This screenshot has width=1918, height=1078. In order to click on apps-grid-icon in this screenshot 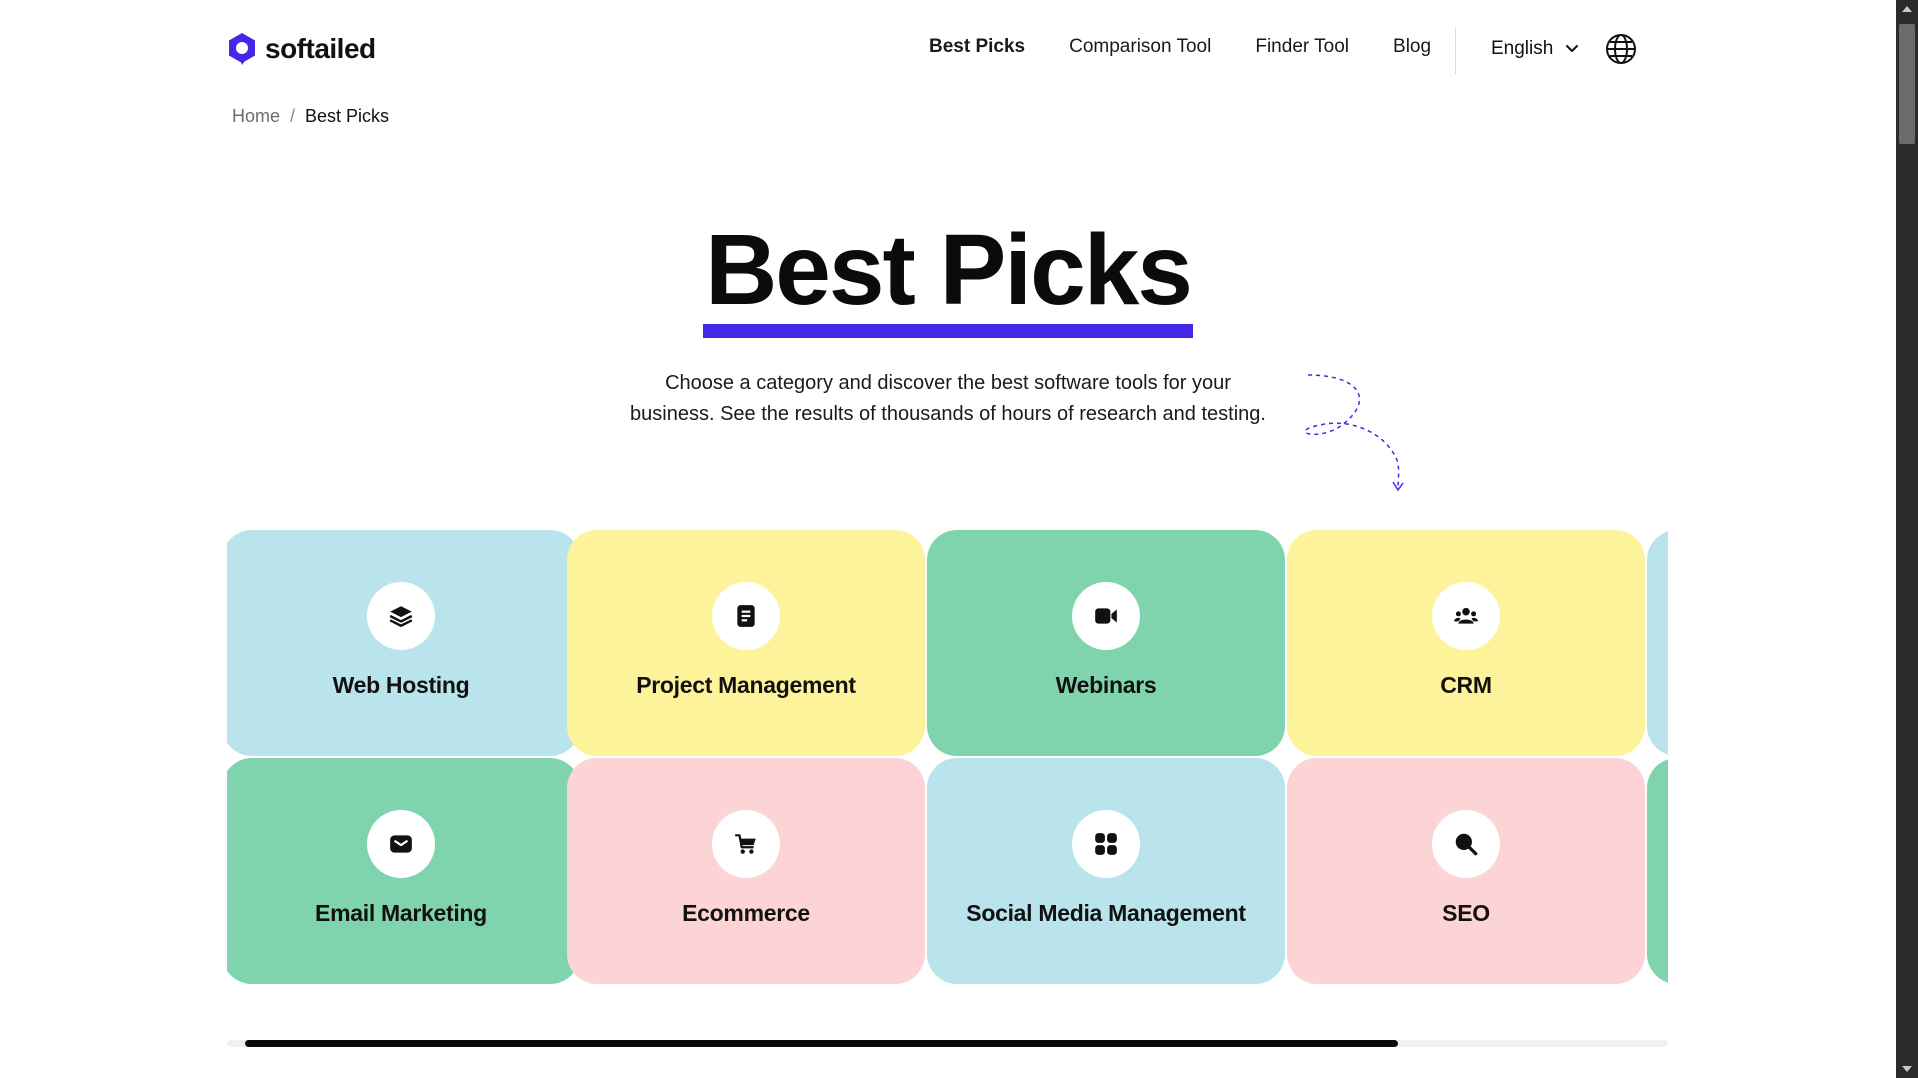, I will do `click(1106, 844)`.